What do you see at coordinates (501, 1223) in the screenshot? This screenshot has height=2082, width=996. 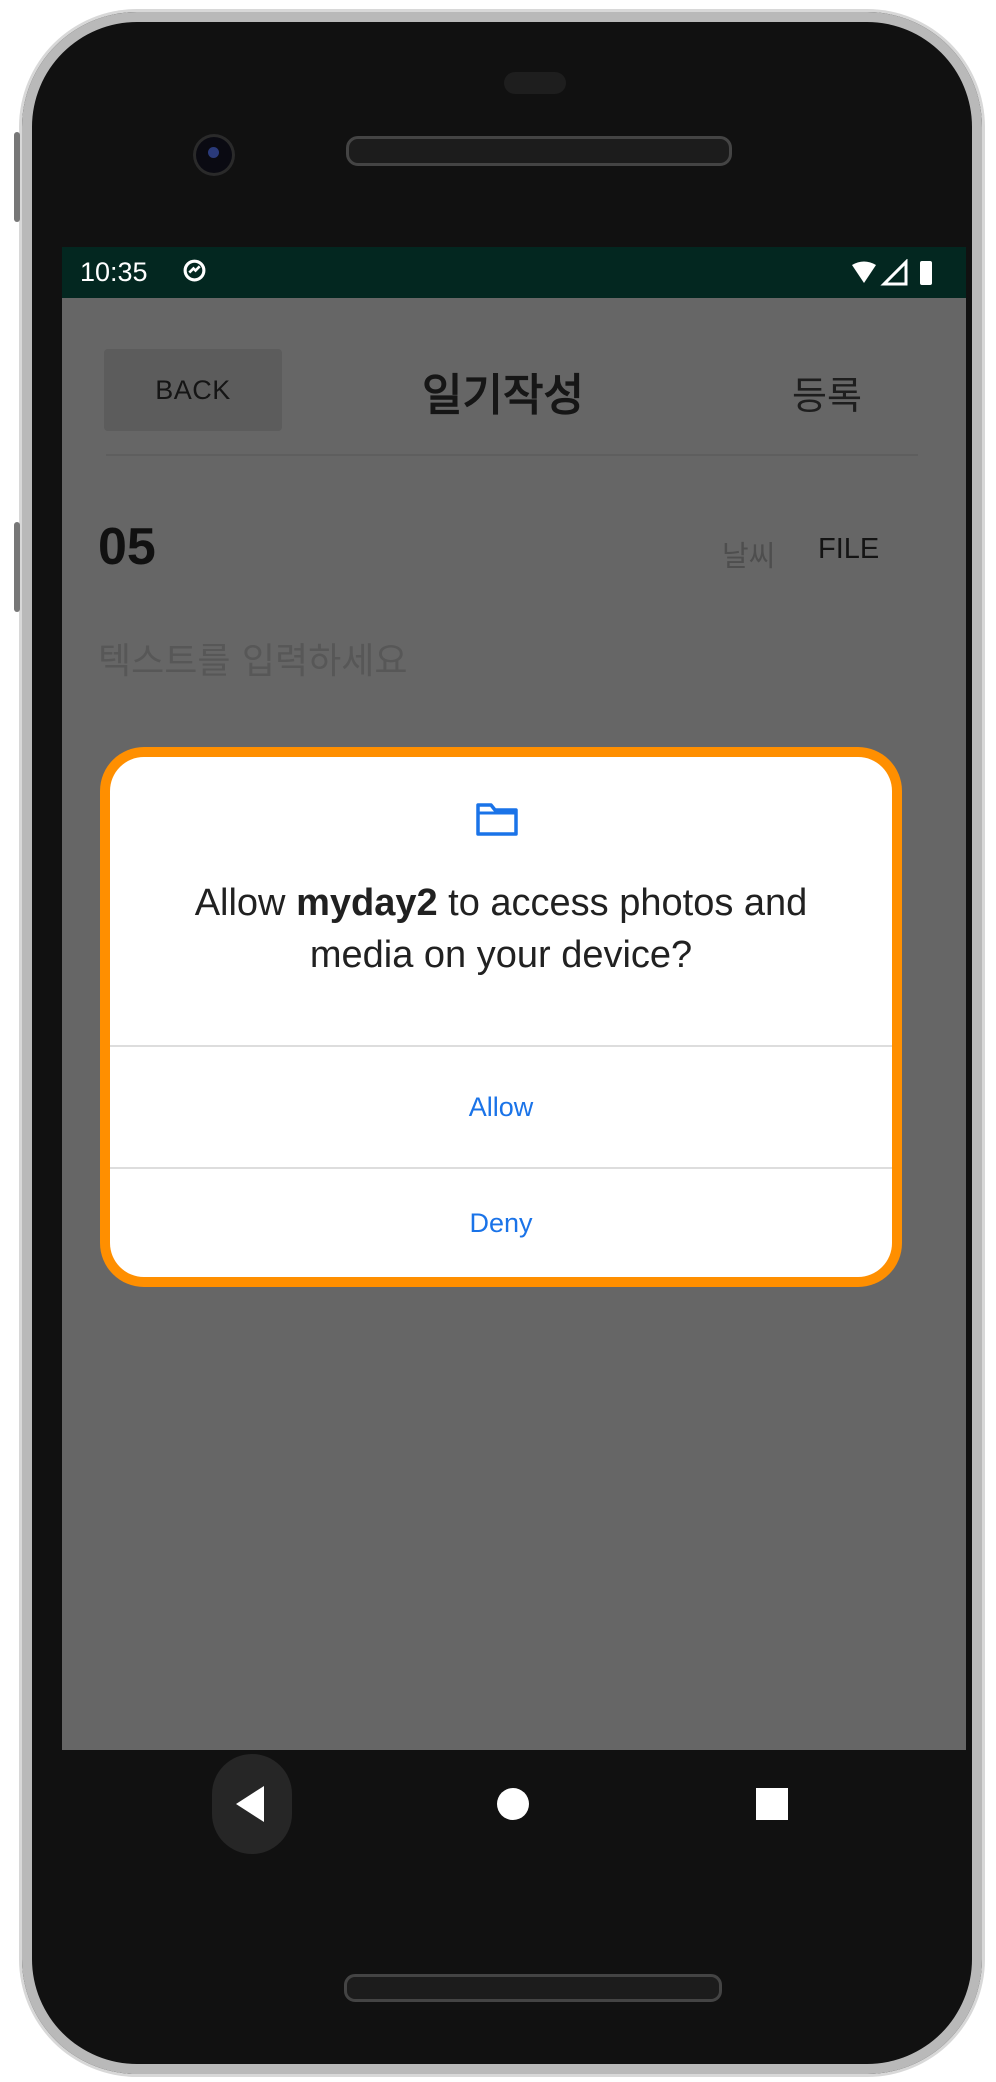 I see `deny-button: Deny` at bounding box center [501, 1223].